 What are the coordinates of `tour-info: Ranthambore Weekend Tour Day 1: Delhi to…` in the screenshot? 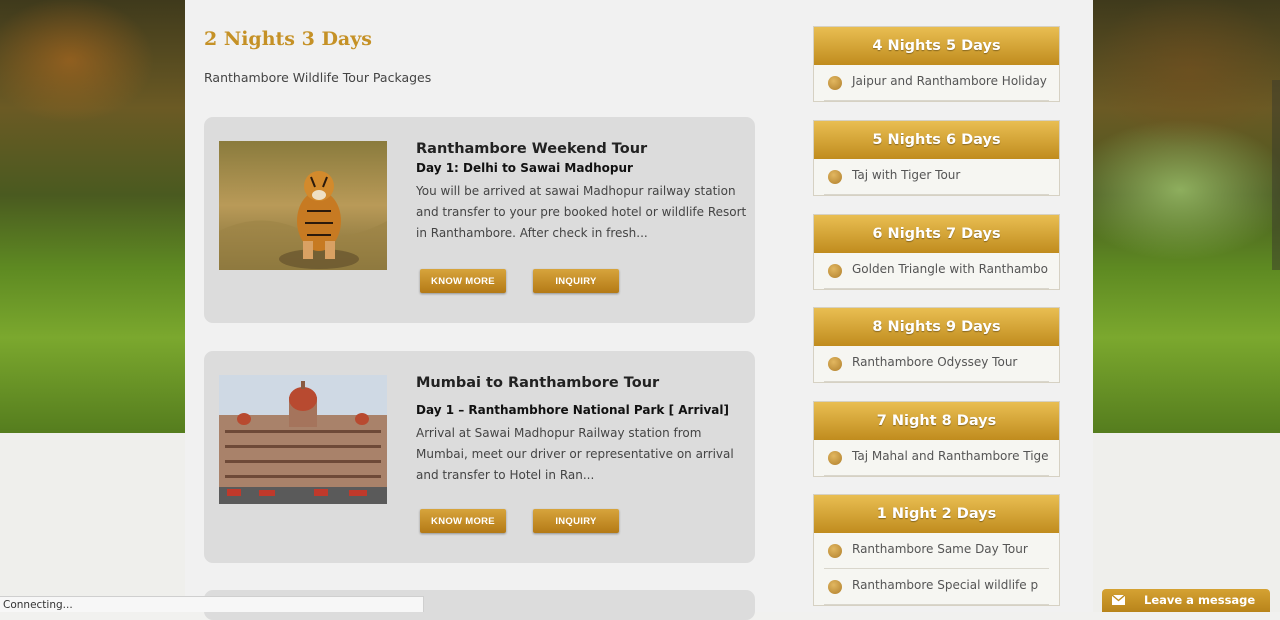 It's located at (586, 192).